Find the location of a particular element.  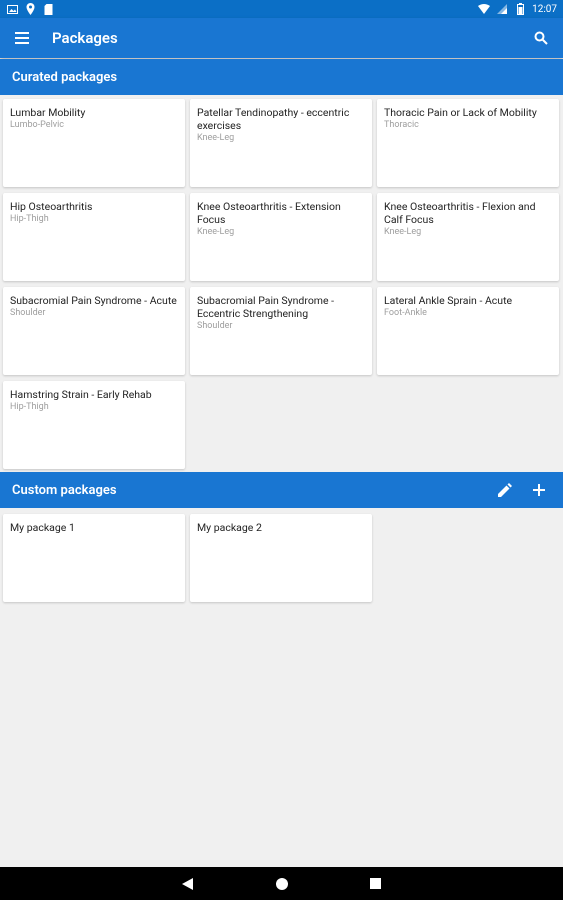

section-title: Custom packages is located at coordinates (64, 490).